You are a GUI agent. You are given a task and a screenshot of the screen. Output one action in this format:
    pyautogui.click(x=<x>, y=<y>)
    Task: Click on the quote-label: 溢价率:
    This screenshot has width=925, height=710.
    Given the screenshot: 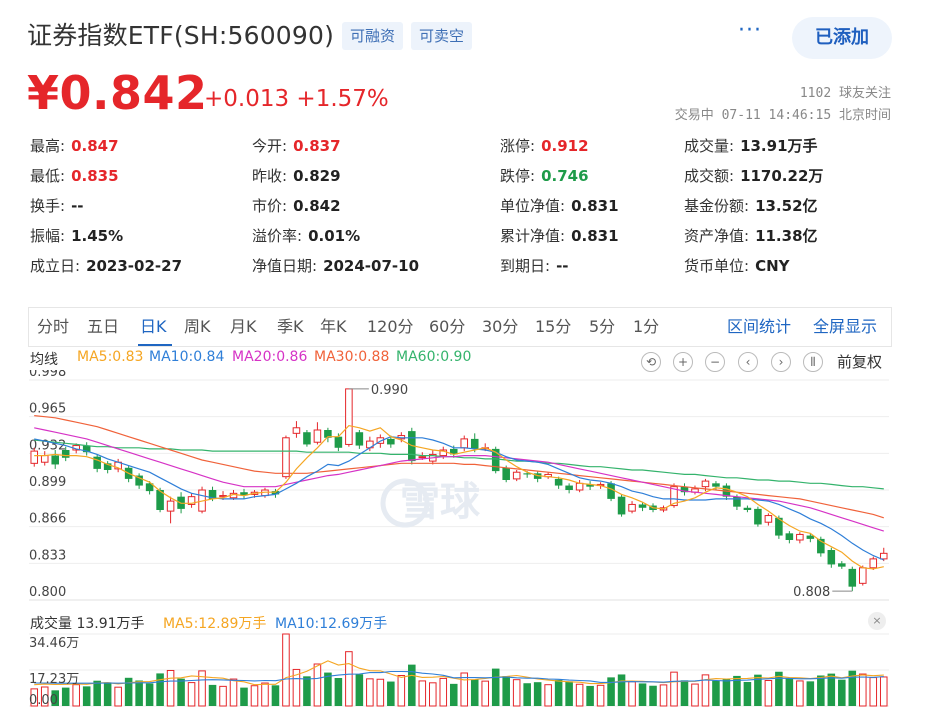 What is the action you would take?
    pyautogui.click(x=277, y=236)
    